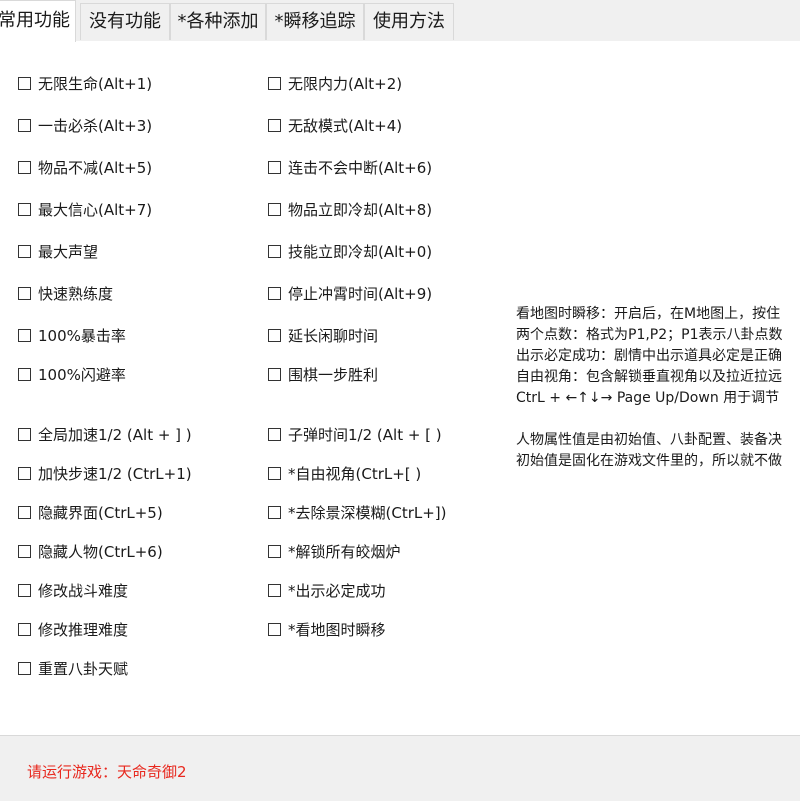 This screenshot has width=800, height=801. Describe the element at coordinates (218, 21) in the screenshot. I see `tab-various-add: *各种添加` at that location.